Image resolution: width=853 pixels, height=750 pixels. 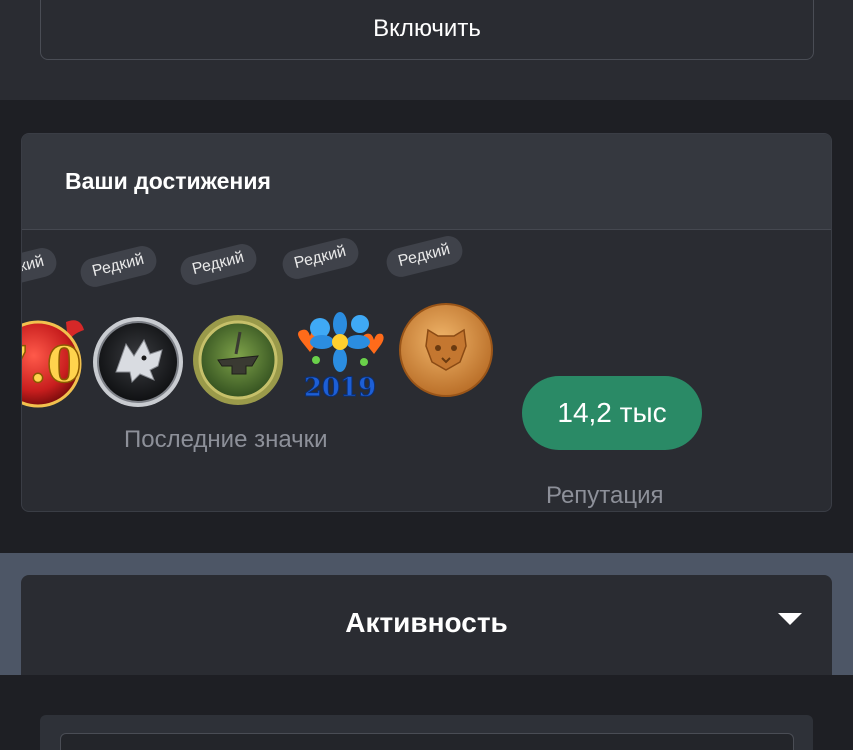 I want to click on enable-button-label: Включить, so click(x=427, y=28).